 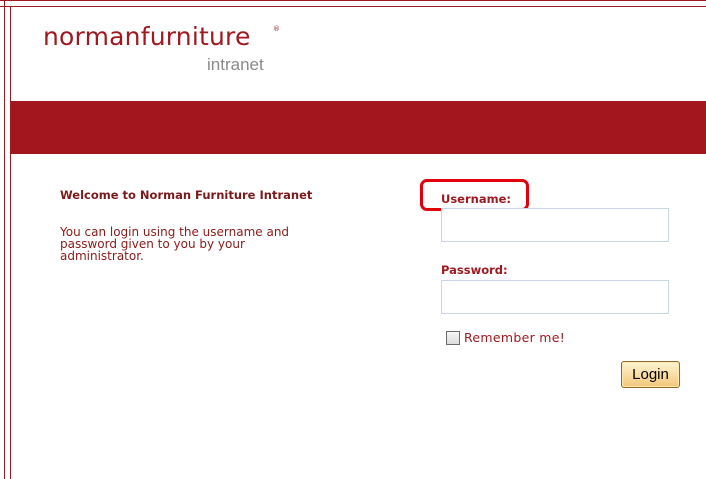 What do you see at coordinates (235, 64) in the screenshot?
I see `logo-subtitle: intranet` at bounding box center [235, 64].